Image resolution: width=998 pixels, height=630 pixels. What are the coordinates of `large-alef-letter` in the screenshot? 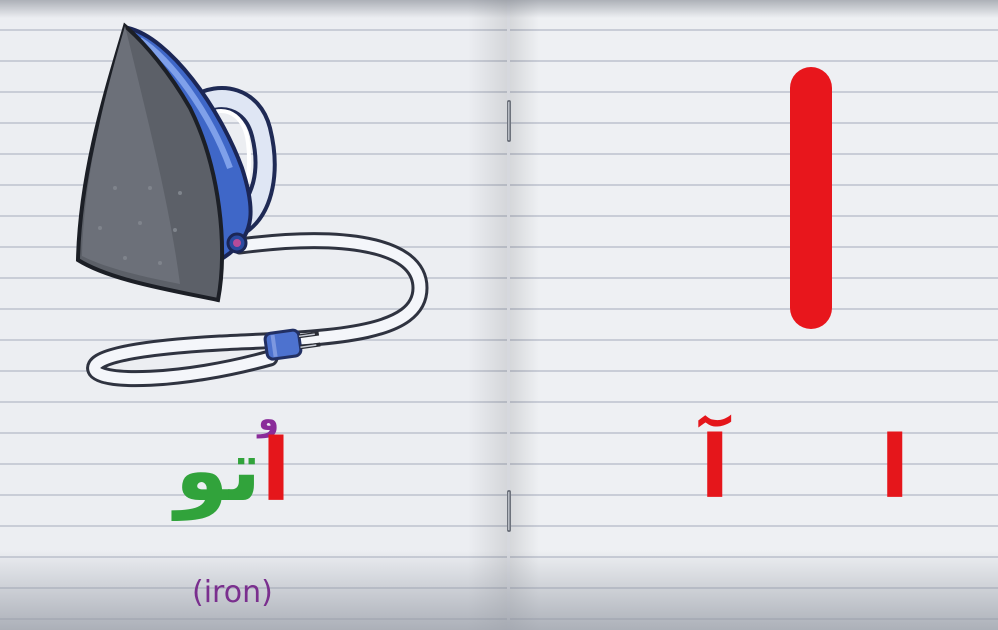 It's located at (811, 198).